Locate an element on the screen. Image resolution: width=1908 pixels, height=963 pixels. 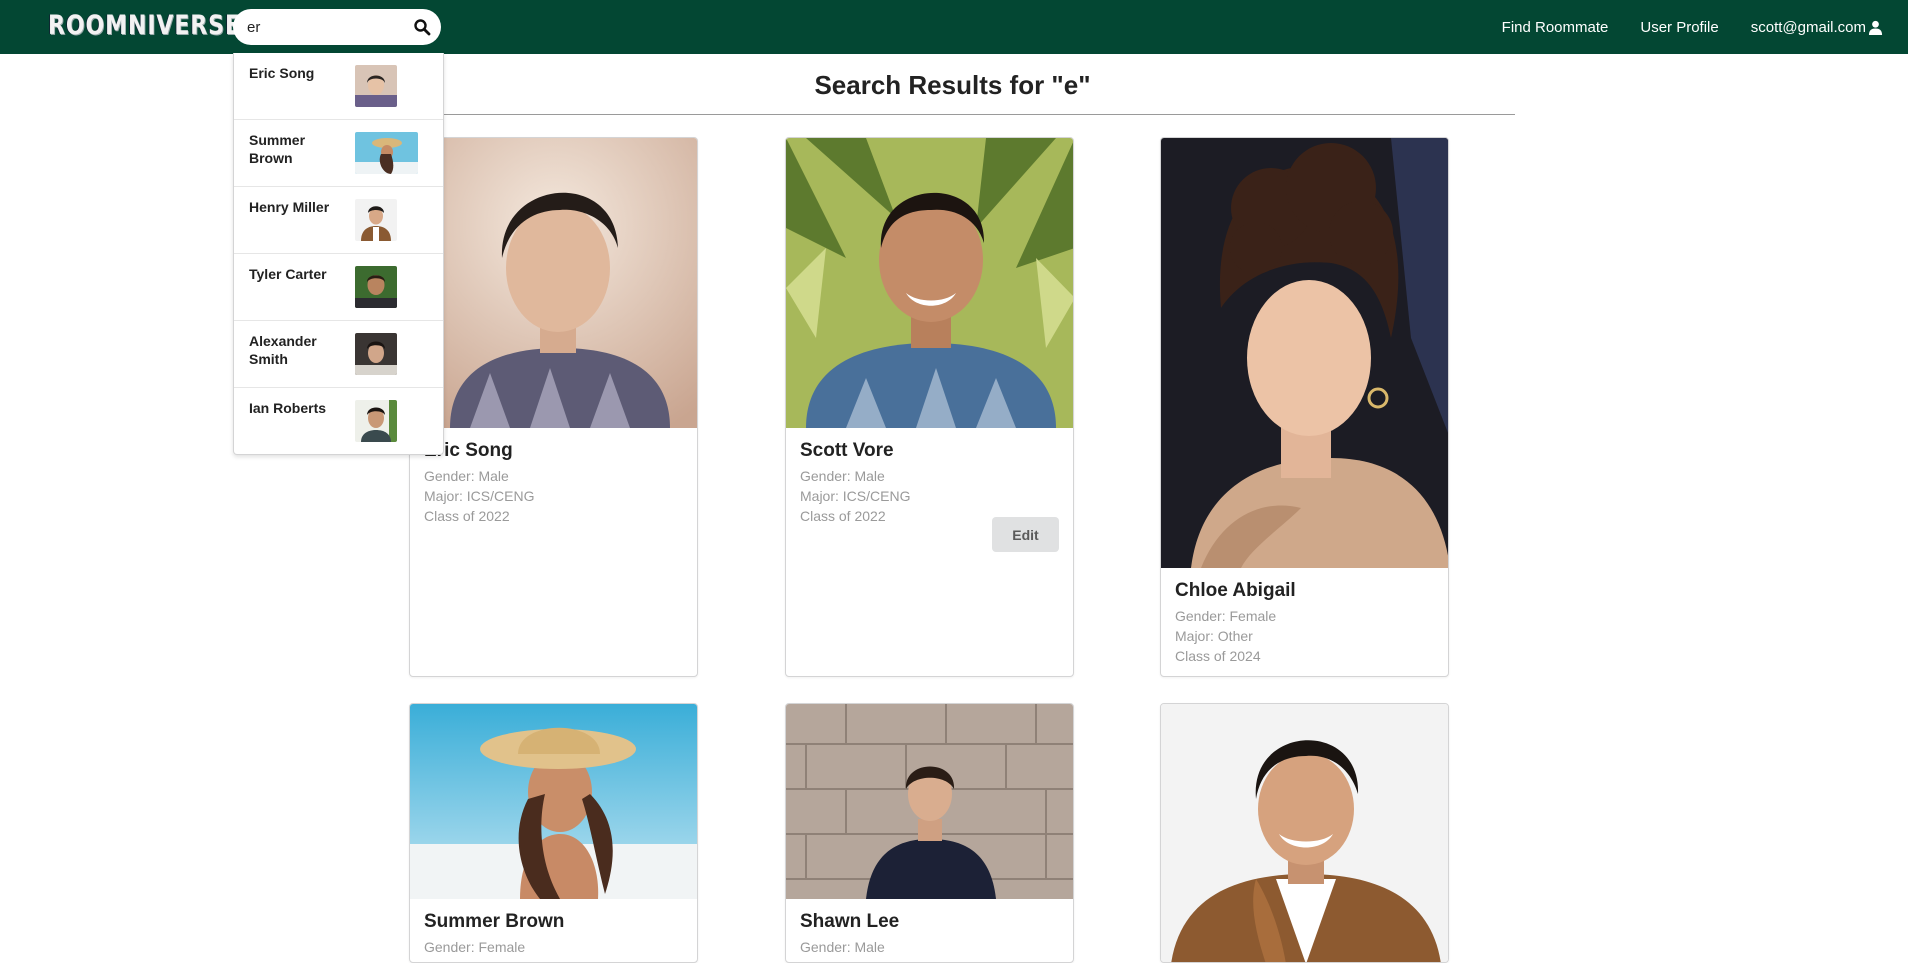
card-name: Scott Vore is located at coordinates (847, 450).